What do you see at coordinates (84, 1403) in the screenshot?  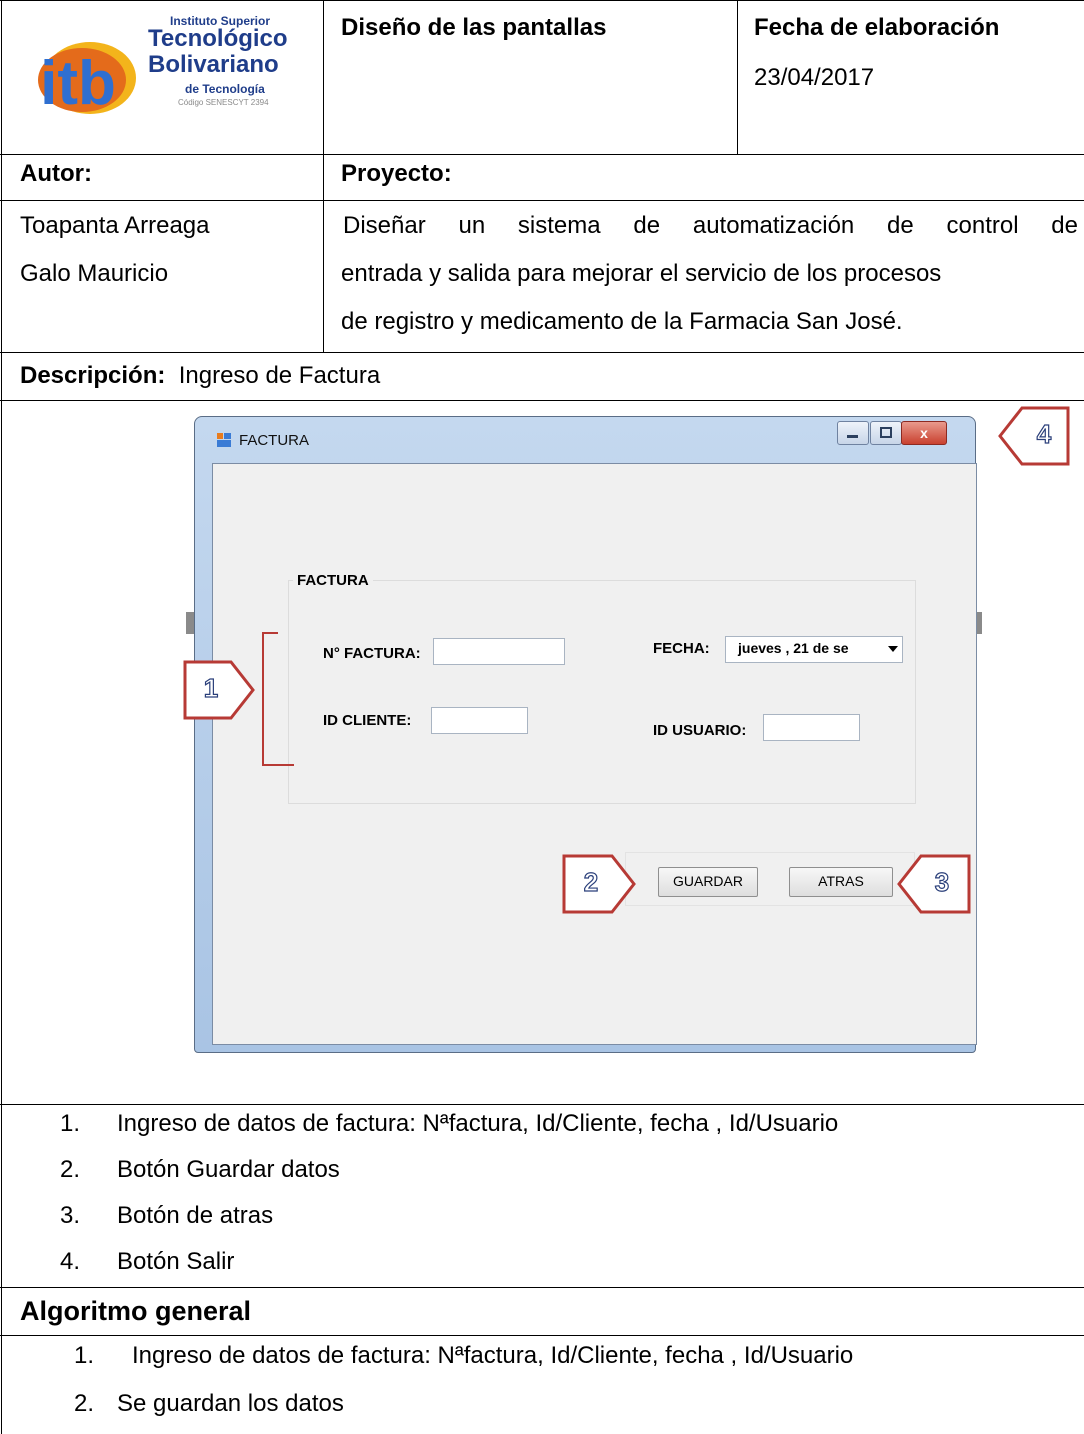 I see `algorithm-item-2-num: 2.` at bounding box center [84, 1403].